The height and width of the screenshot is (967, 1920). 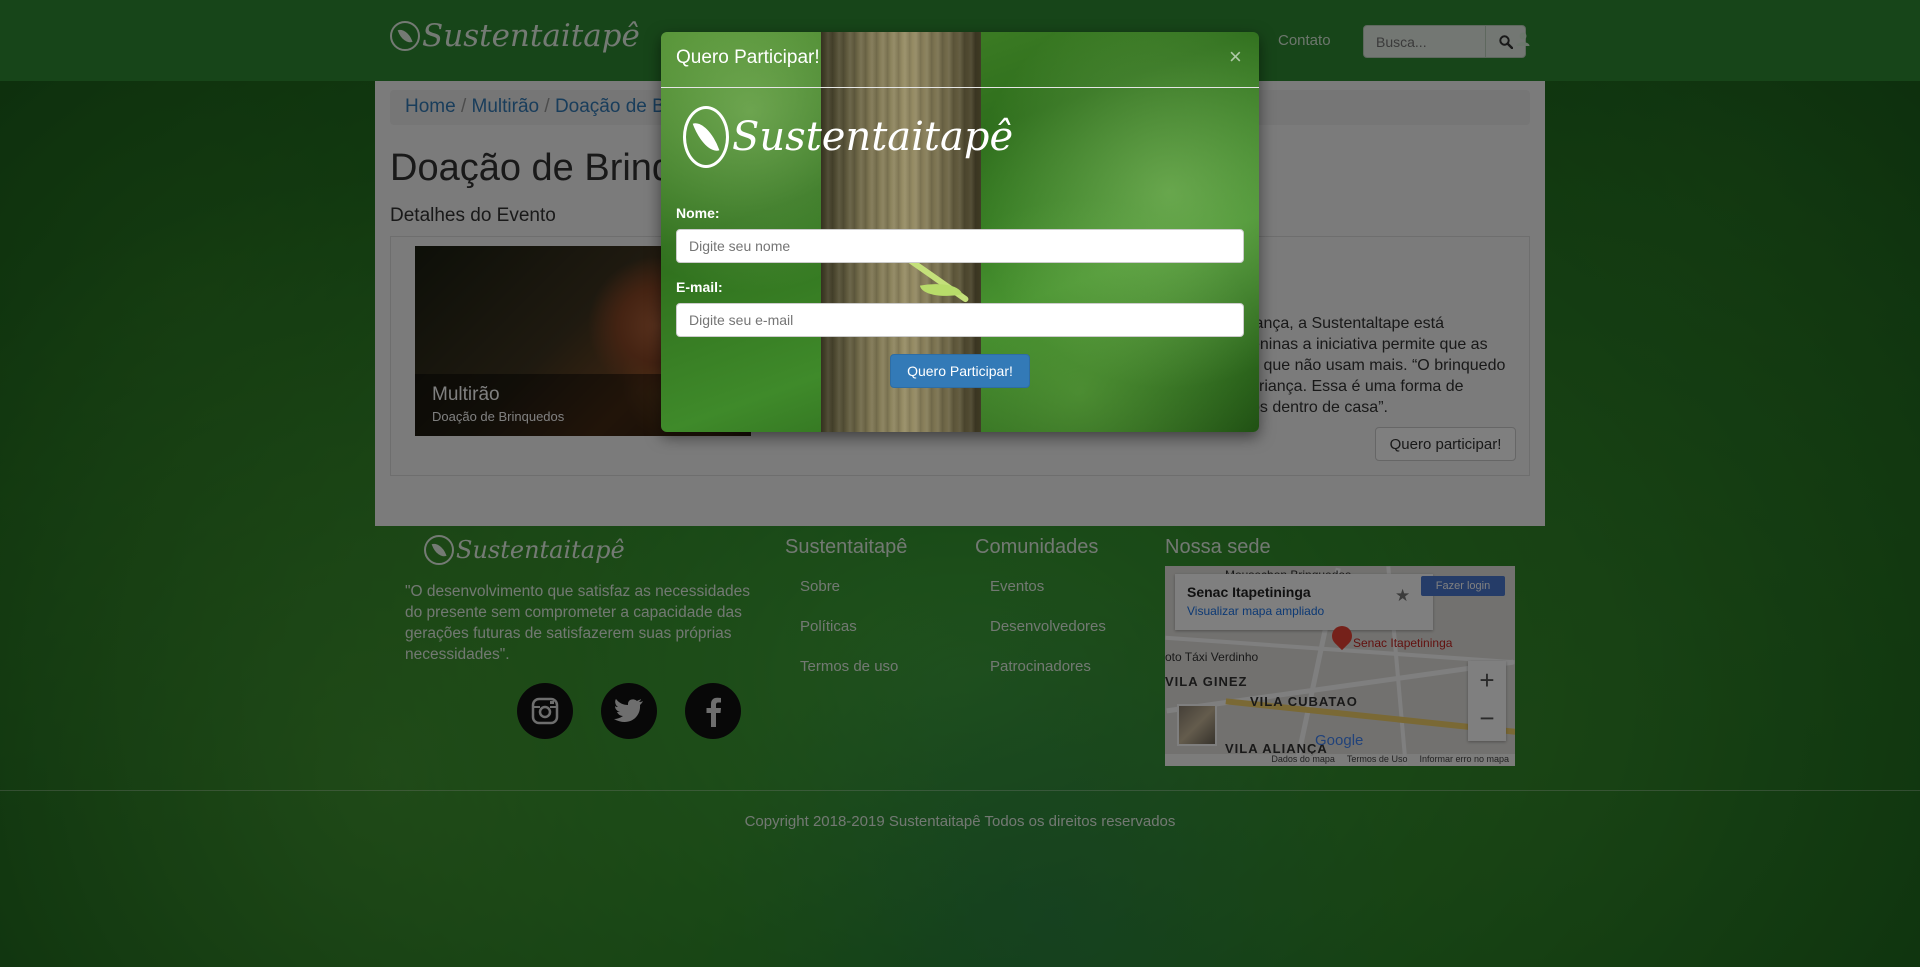 I want to click on modal-title: Quero Participar!, so click(x=748, y=57).